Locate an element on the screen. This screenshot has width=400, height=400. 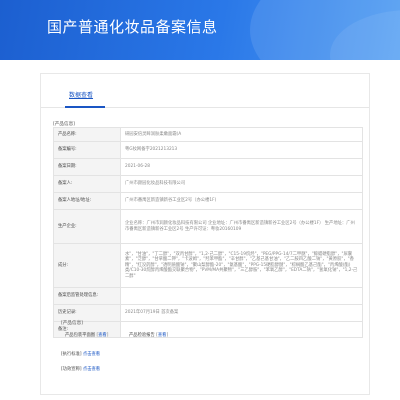
table-row: 备案人: 广州市颜园化妆品科技有限公司 is located at coordinates (208, 184).